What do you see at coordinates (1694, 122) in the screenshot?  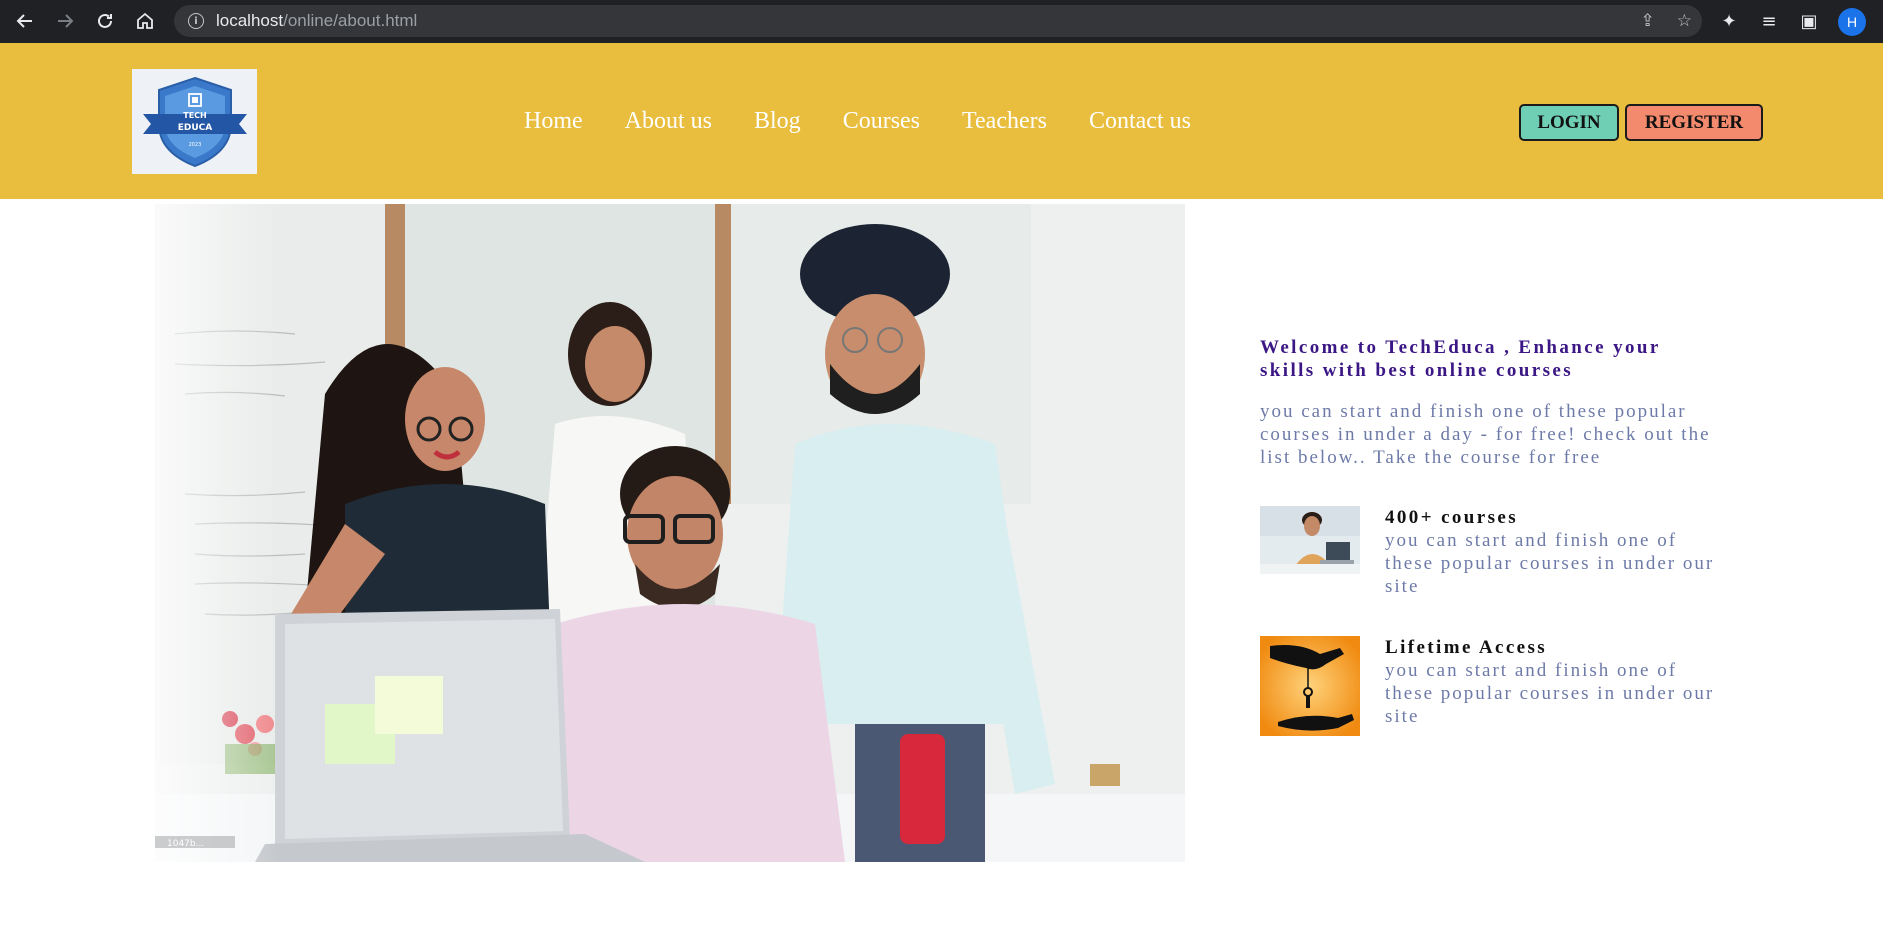 I see `register-button: REGISTER` at bounding box center [1694, 122].